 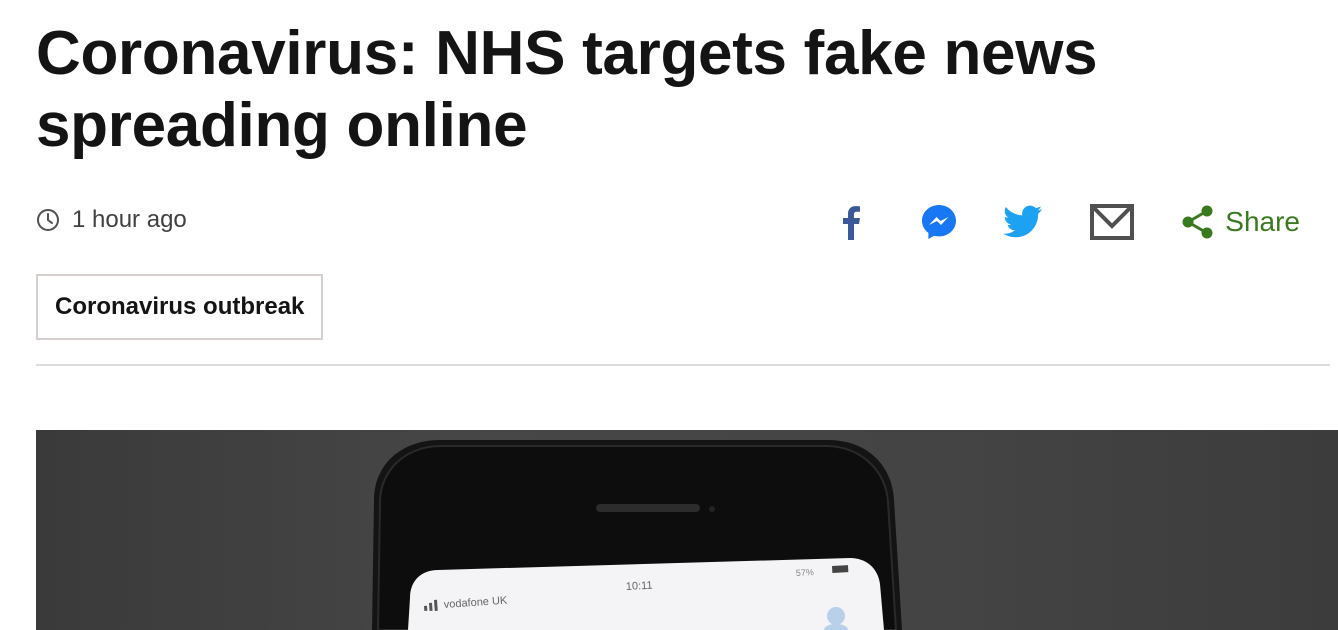 I want to click on topic-tag-link: Coronavirus outbreak, so click(x=180, y=307).